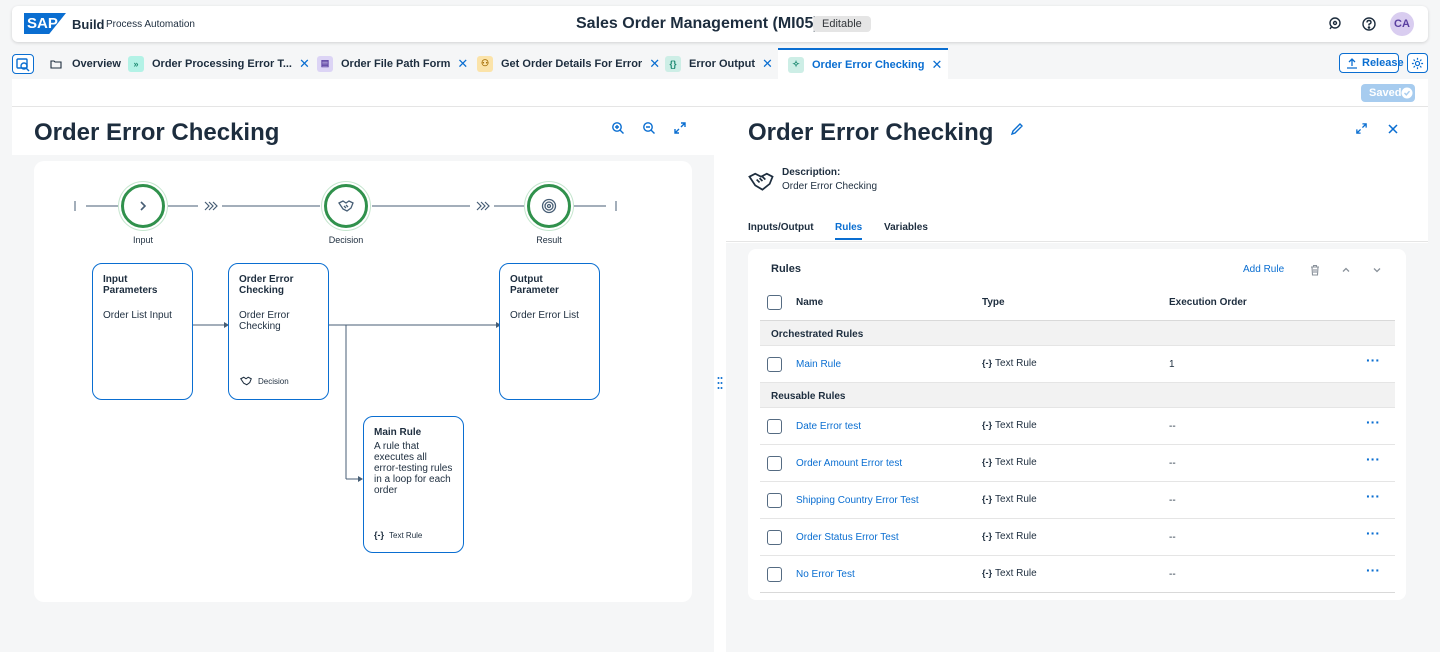 Image resolution: width=1440 pixels, height=652 pixels. Describe the element at coordinates (1335, 24) in the screenshot. I see `feedback-icon` at that location.